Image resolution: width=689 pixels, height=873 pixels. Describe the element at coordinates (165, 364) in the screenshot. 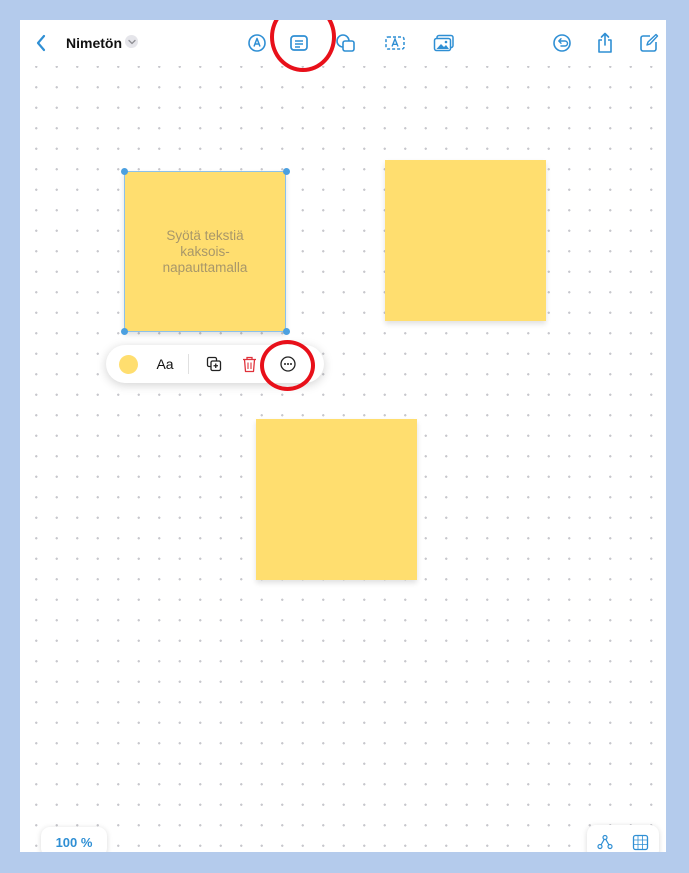

I see `font-style-button: Aa` at that location.